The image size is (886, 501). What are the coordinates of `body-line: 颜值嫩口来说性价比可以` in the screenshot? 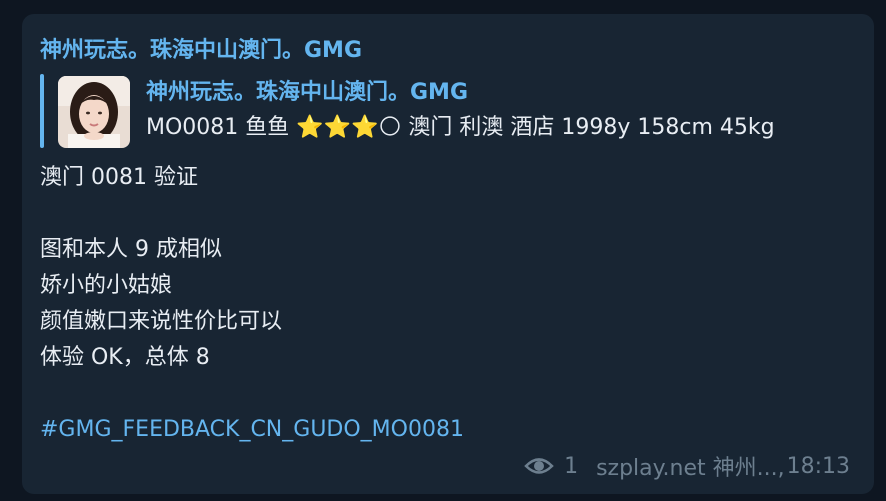 It's located at (161, 321).